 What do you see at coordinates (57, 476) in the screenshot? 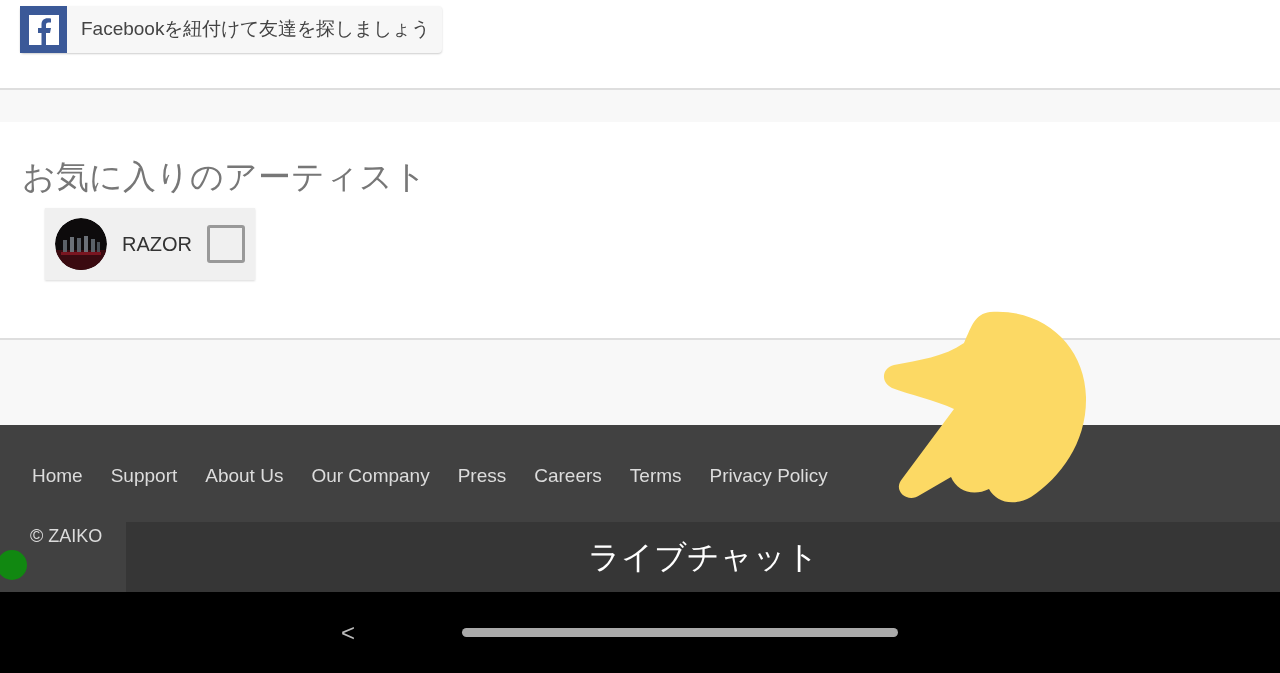
I see `footer-link: Home` at bounding box center [57, 476].